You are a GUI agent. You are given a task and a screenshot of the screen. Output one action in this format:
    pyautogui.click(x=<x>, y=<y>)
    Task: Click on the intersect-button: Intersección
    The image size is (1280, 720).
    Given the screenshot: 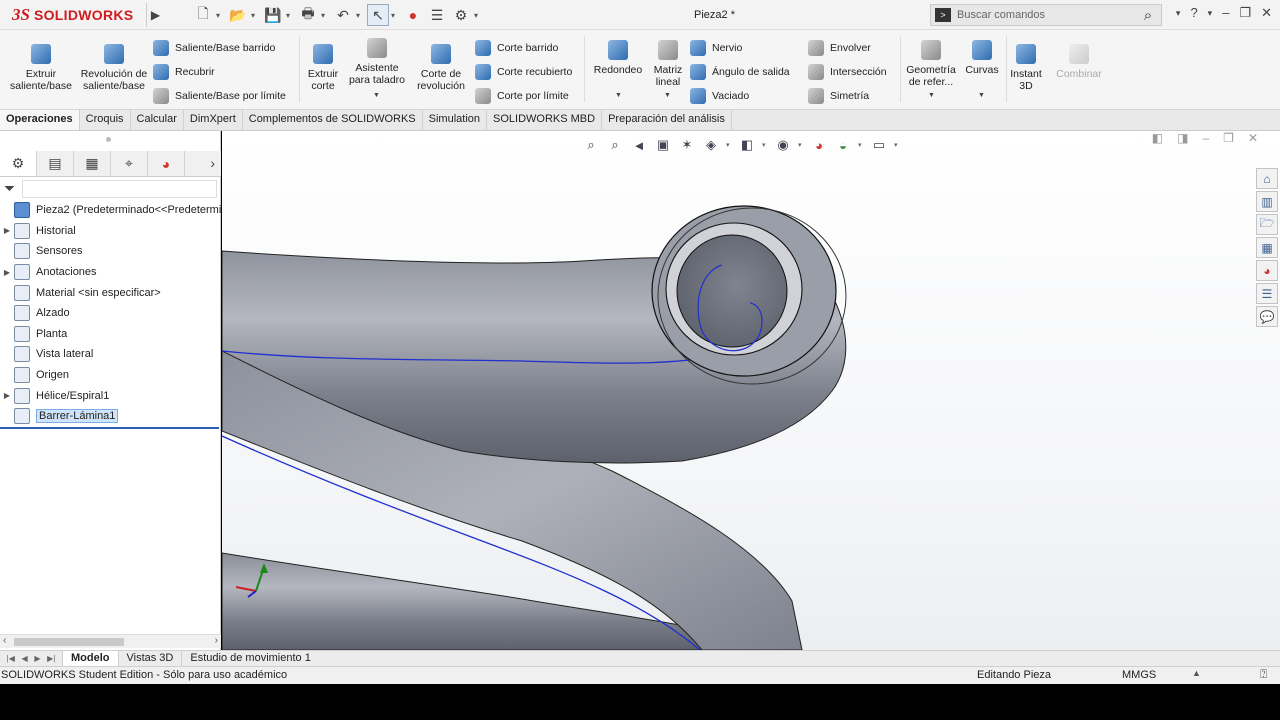 What is the action you would take?
    pyautogui.click(x=847, y=72)
    